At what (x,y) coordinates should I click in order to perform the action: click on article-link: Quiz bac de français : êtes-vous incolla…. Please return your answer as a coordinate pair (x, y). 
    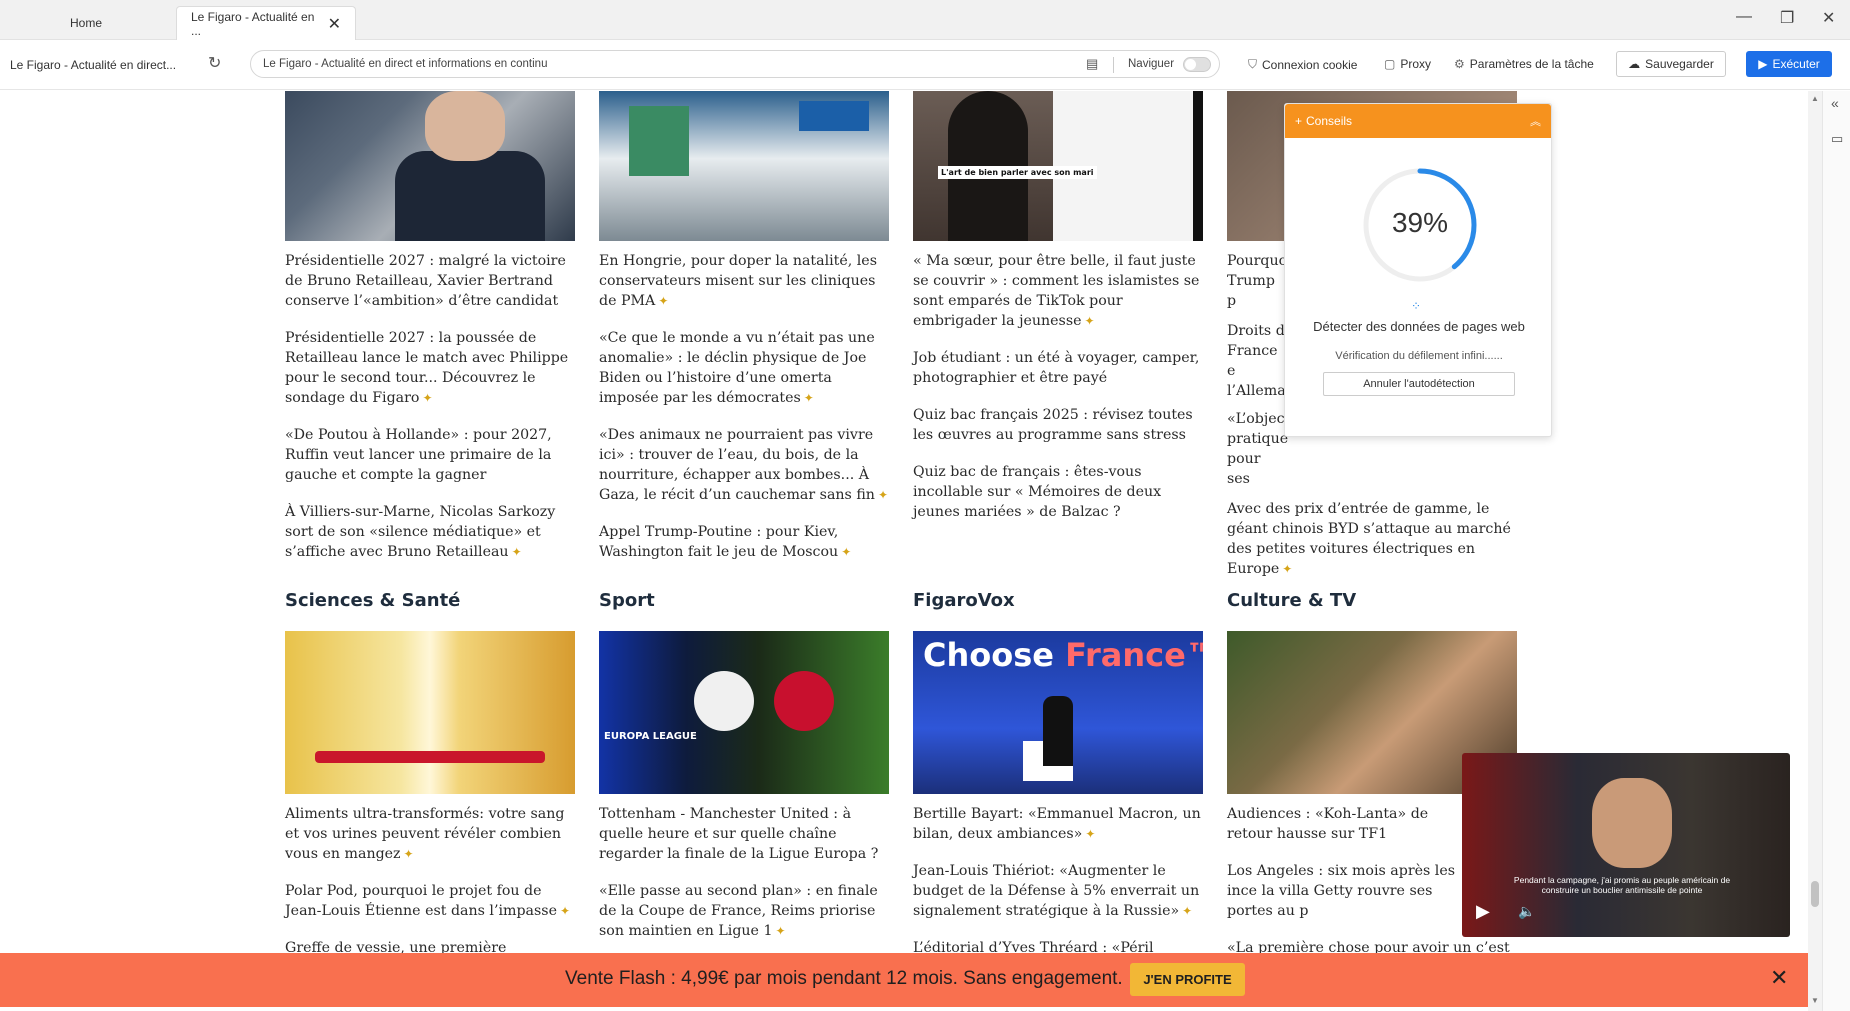
    Looking at the image, I should click on (1058, 492).